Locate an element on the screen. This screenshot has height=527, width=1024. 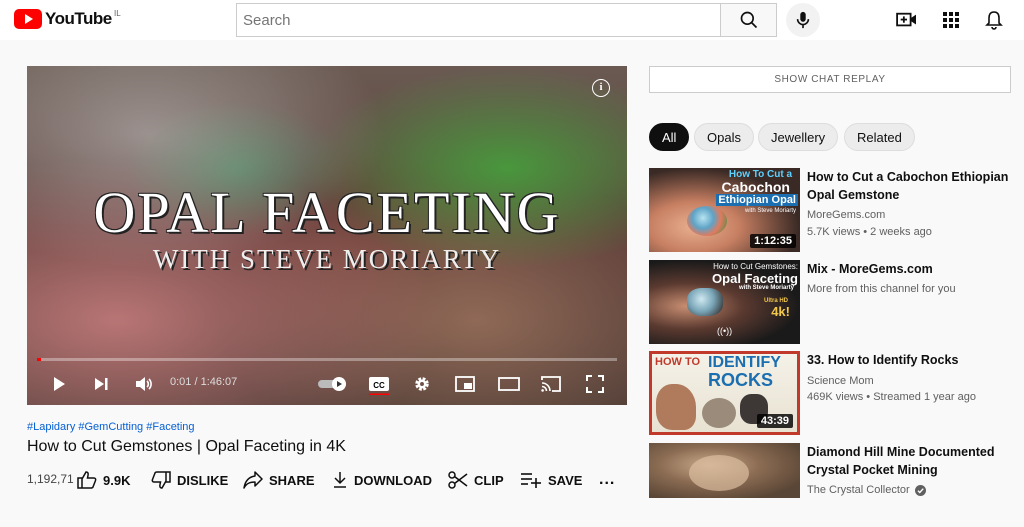
create-button is located at coordinates (907, 20).